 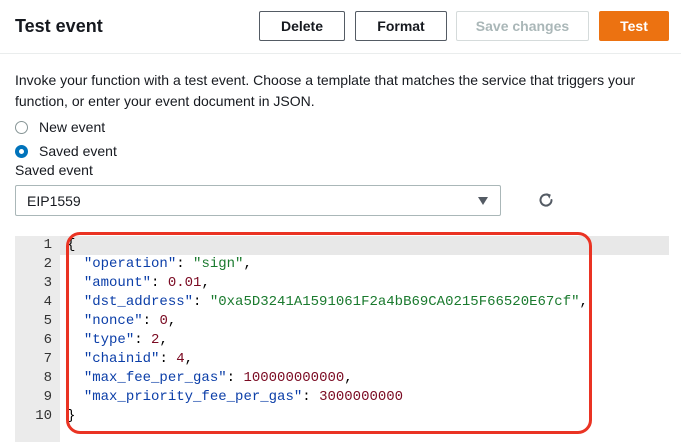 What do you see at coordinates (218, 264) in the screenshot?
I see `code-token-str: "sign"` at bounding box center [218, 264].